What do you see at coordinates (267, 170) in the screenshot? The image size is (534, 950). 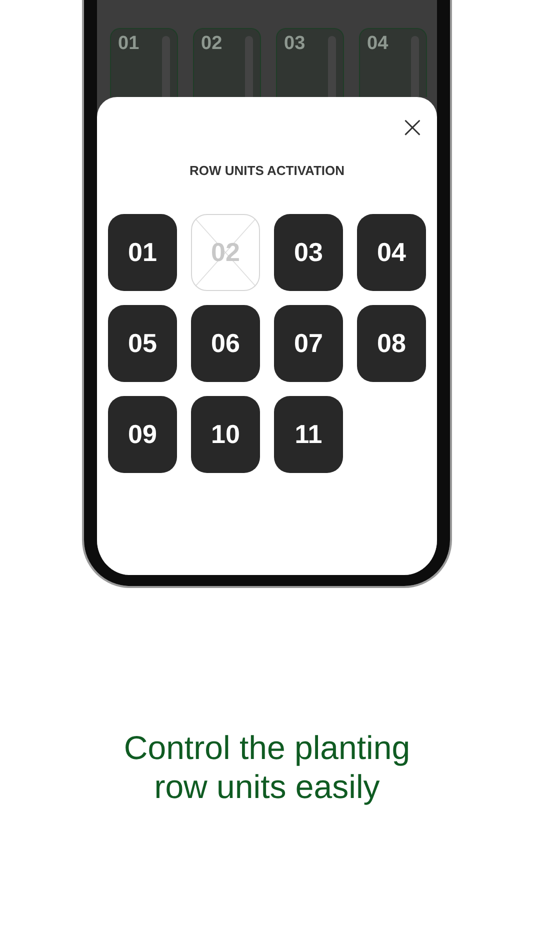 I see `modal-title: ROW UNITS ACTIVATION` at bounding box center [267, 170].